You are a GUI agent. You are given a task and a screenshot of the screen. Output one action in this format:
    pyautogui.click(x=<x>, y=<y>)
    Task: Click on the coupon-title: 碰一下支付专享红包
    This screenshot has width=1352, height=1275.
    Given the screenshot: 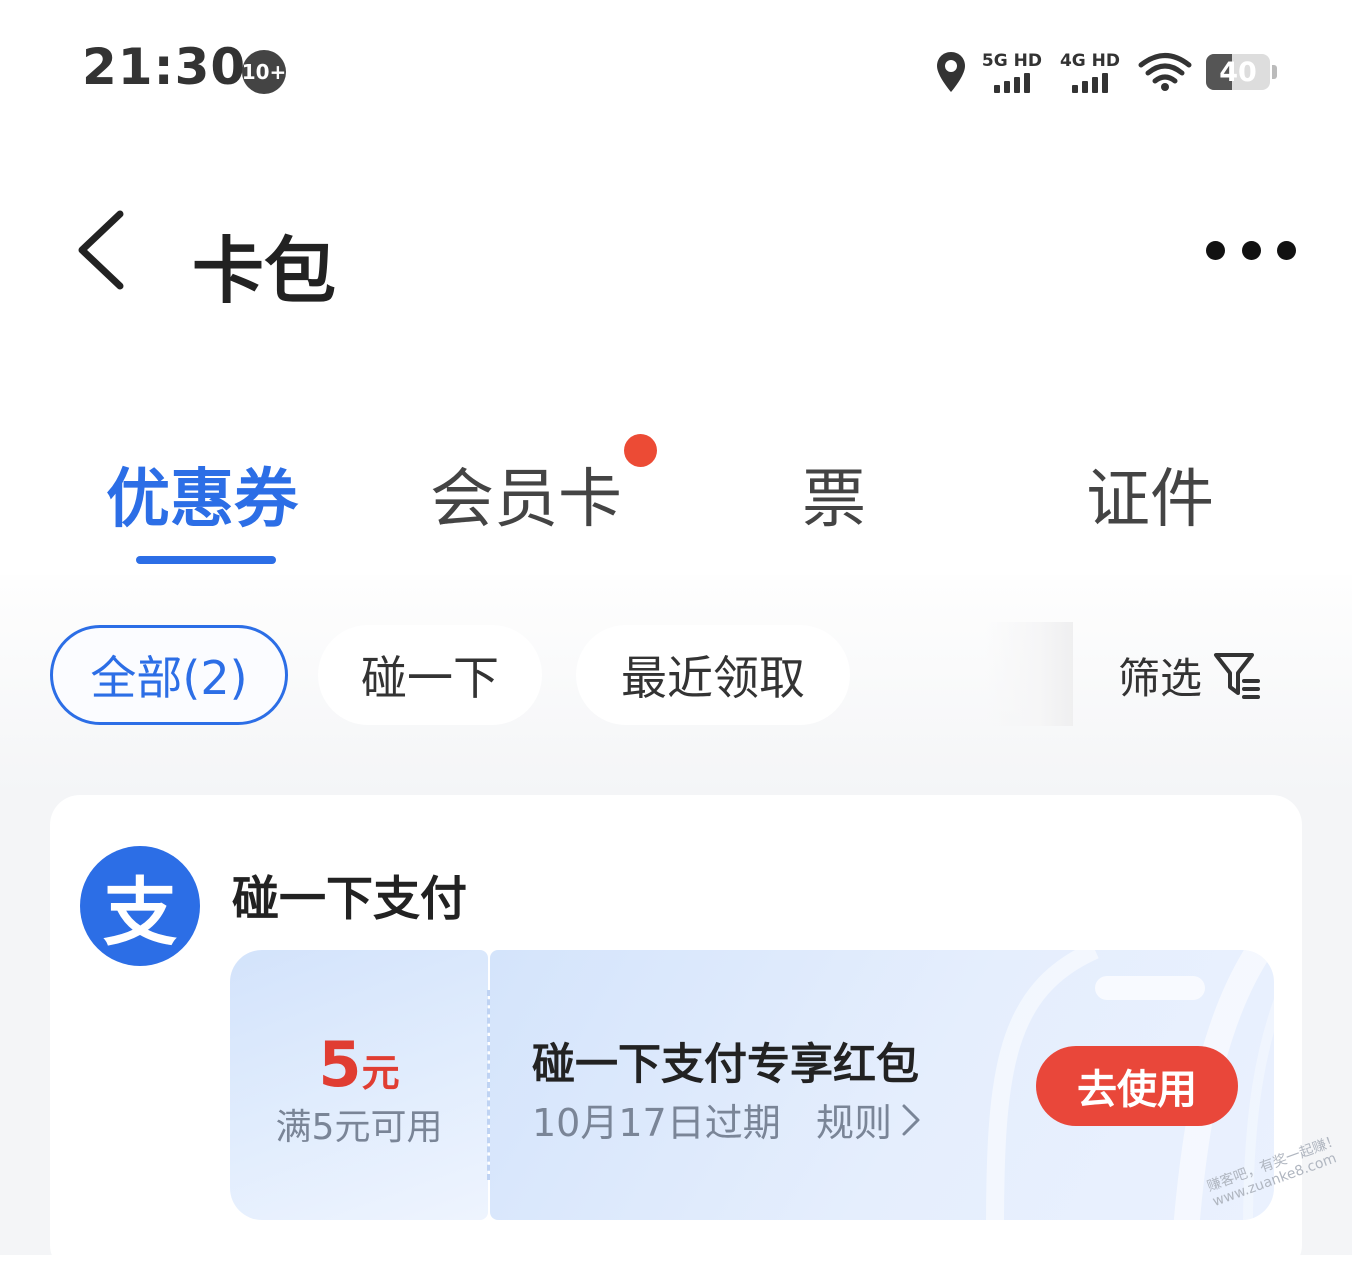 What is the action you would take?
    pyautogui.click(x=725, y=1065)
    